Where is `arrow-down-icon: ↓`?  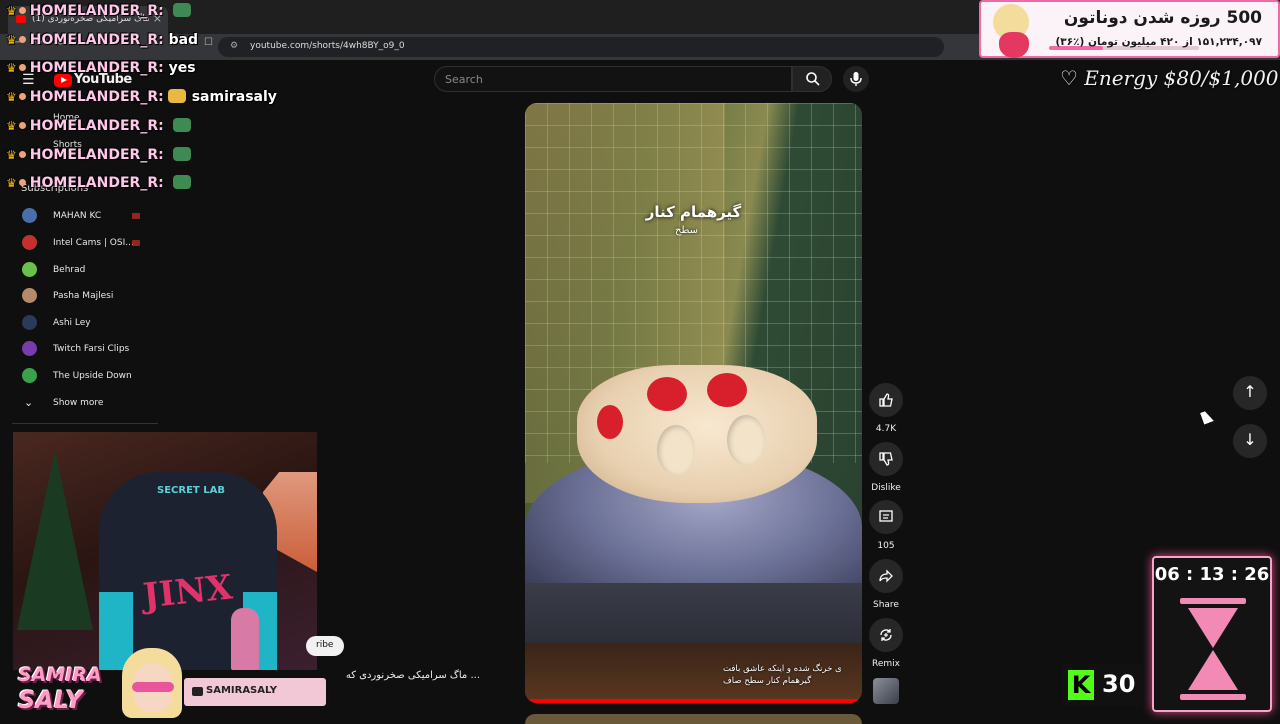 arrow-down-icon: ↓ is located at coordinates (1250, 439).